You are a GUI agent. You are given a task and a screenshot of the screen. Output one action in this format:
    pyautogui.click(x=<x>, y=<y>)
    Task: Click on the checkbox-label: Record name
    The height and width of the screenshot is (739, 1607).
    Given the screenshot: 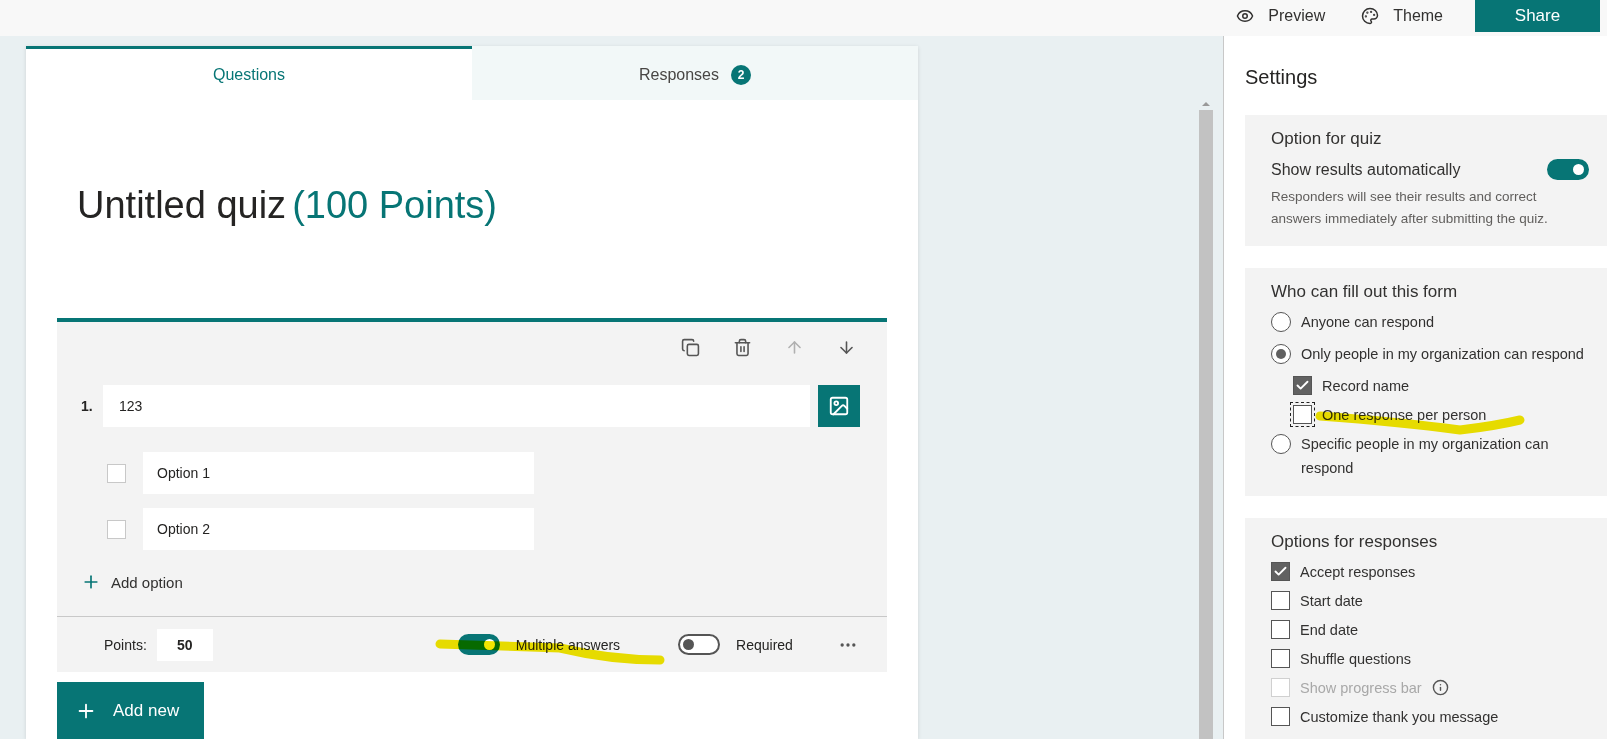 What is the action you would take?
    pyautogui.click(x=1366, y=385)
    